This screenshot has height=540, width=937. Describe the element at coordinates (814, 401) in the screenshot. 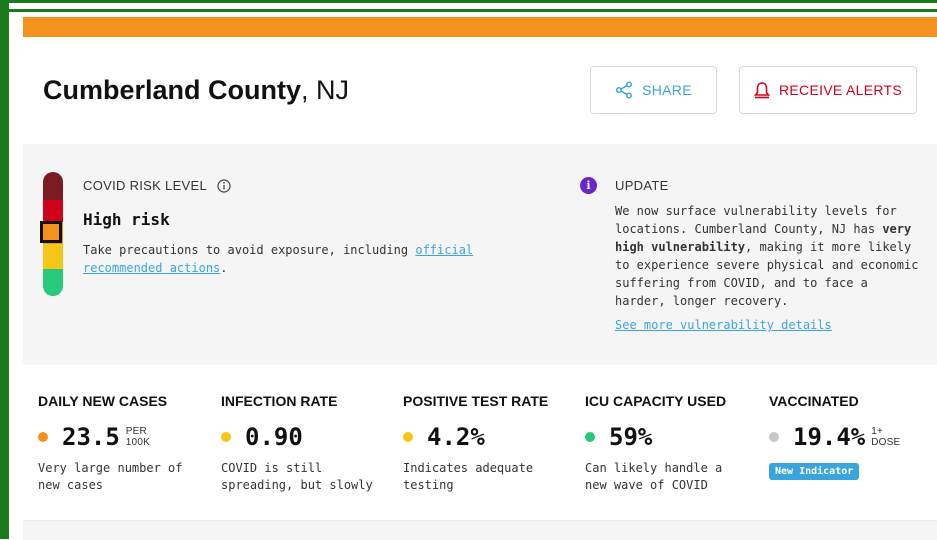

I see `metric-title: VACCINATED` at that location.